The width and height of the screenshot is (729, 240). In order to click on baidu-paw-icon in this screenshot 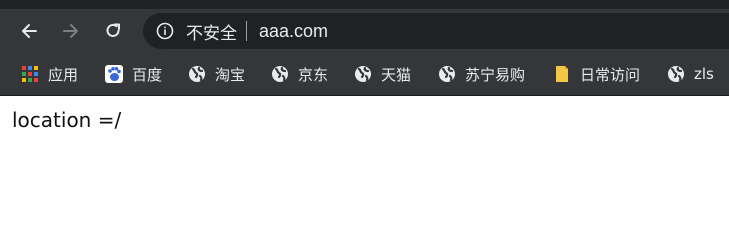, I will do `click(114, 74)`.